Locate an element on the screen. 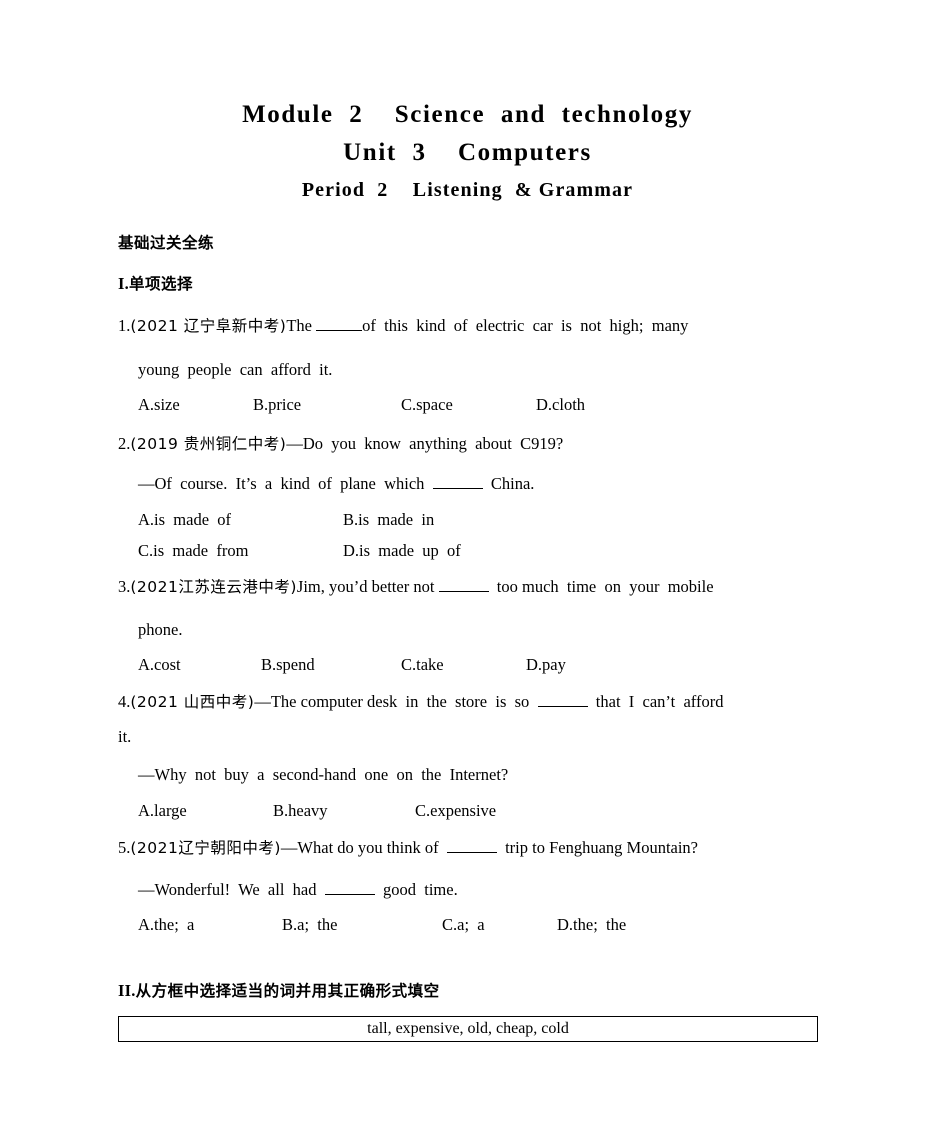 The height and width of the screenshot is (1137, 935). question-5-option-d: D.the; the is located at coordinates (591, 925).